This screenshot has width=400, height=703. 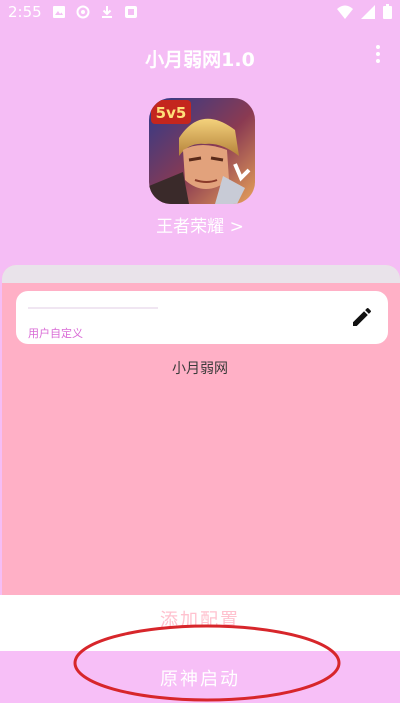 I want to click on game-name-link: 王者荣耀 >, so click(x=200, y=224).